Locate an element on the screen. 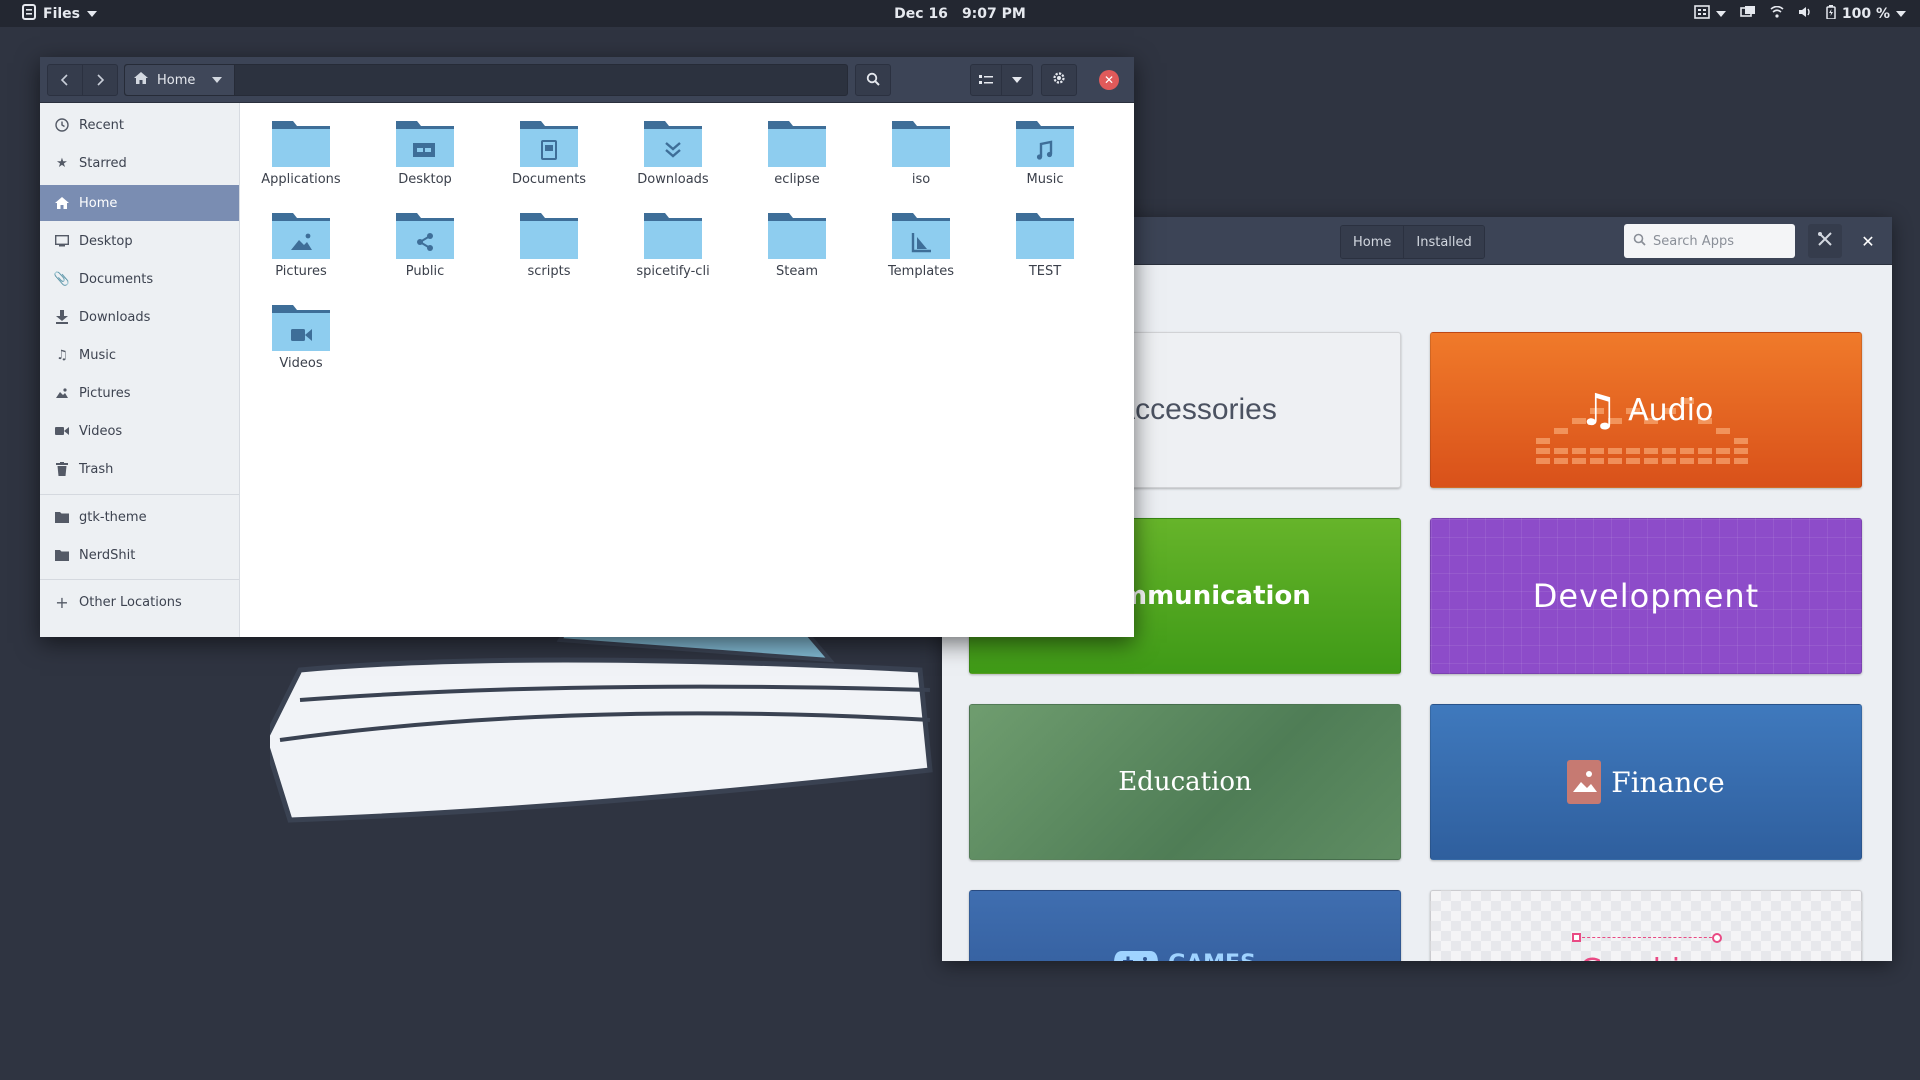 The width and height of the screenshot is (1920, 1080). gear-icon is located at coordinates (1059, 80).